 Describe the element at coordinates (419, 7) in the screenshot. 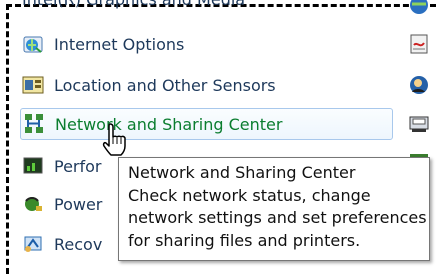

I see `media-globe-icon` at that location.